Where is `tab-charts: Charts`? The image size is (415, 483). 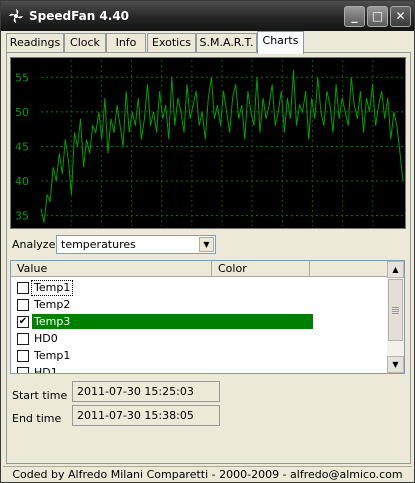 tab-charts: Charts is located at coordinates (280, 42).